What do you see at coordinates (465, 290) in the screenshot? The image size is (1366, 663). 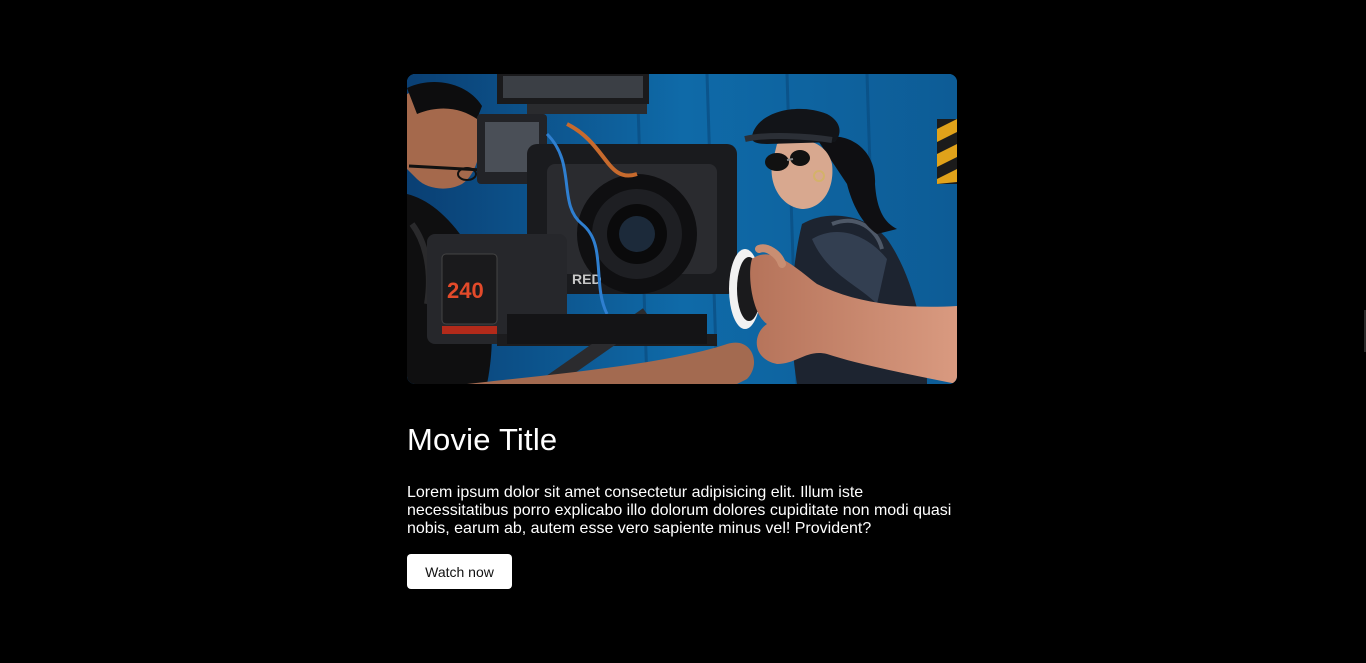 I see `battery-label: 240` at bounding box center [465, 290].